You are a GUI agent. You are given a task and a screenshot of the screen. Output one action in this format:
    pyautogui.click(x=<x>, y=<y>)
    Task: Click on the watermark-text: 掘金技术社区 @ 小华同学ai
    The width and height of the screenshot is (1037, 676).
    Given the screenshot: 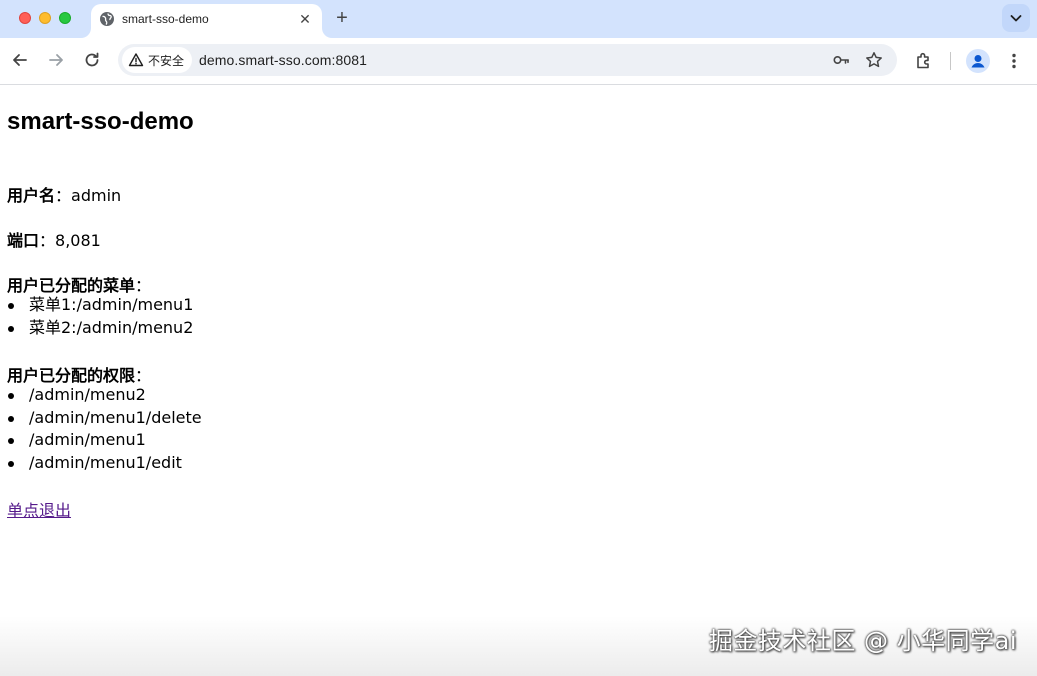 What is the action you would take?
    pyautogui.click(x=862, y=641)
    